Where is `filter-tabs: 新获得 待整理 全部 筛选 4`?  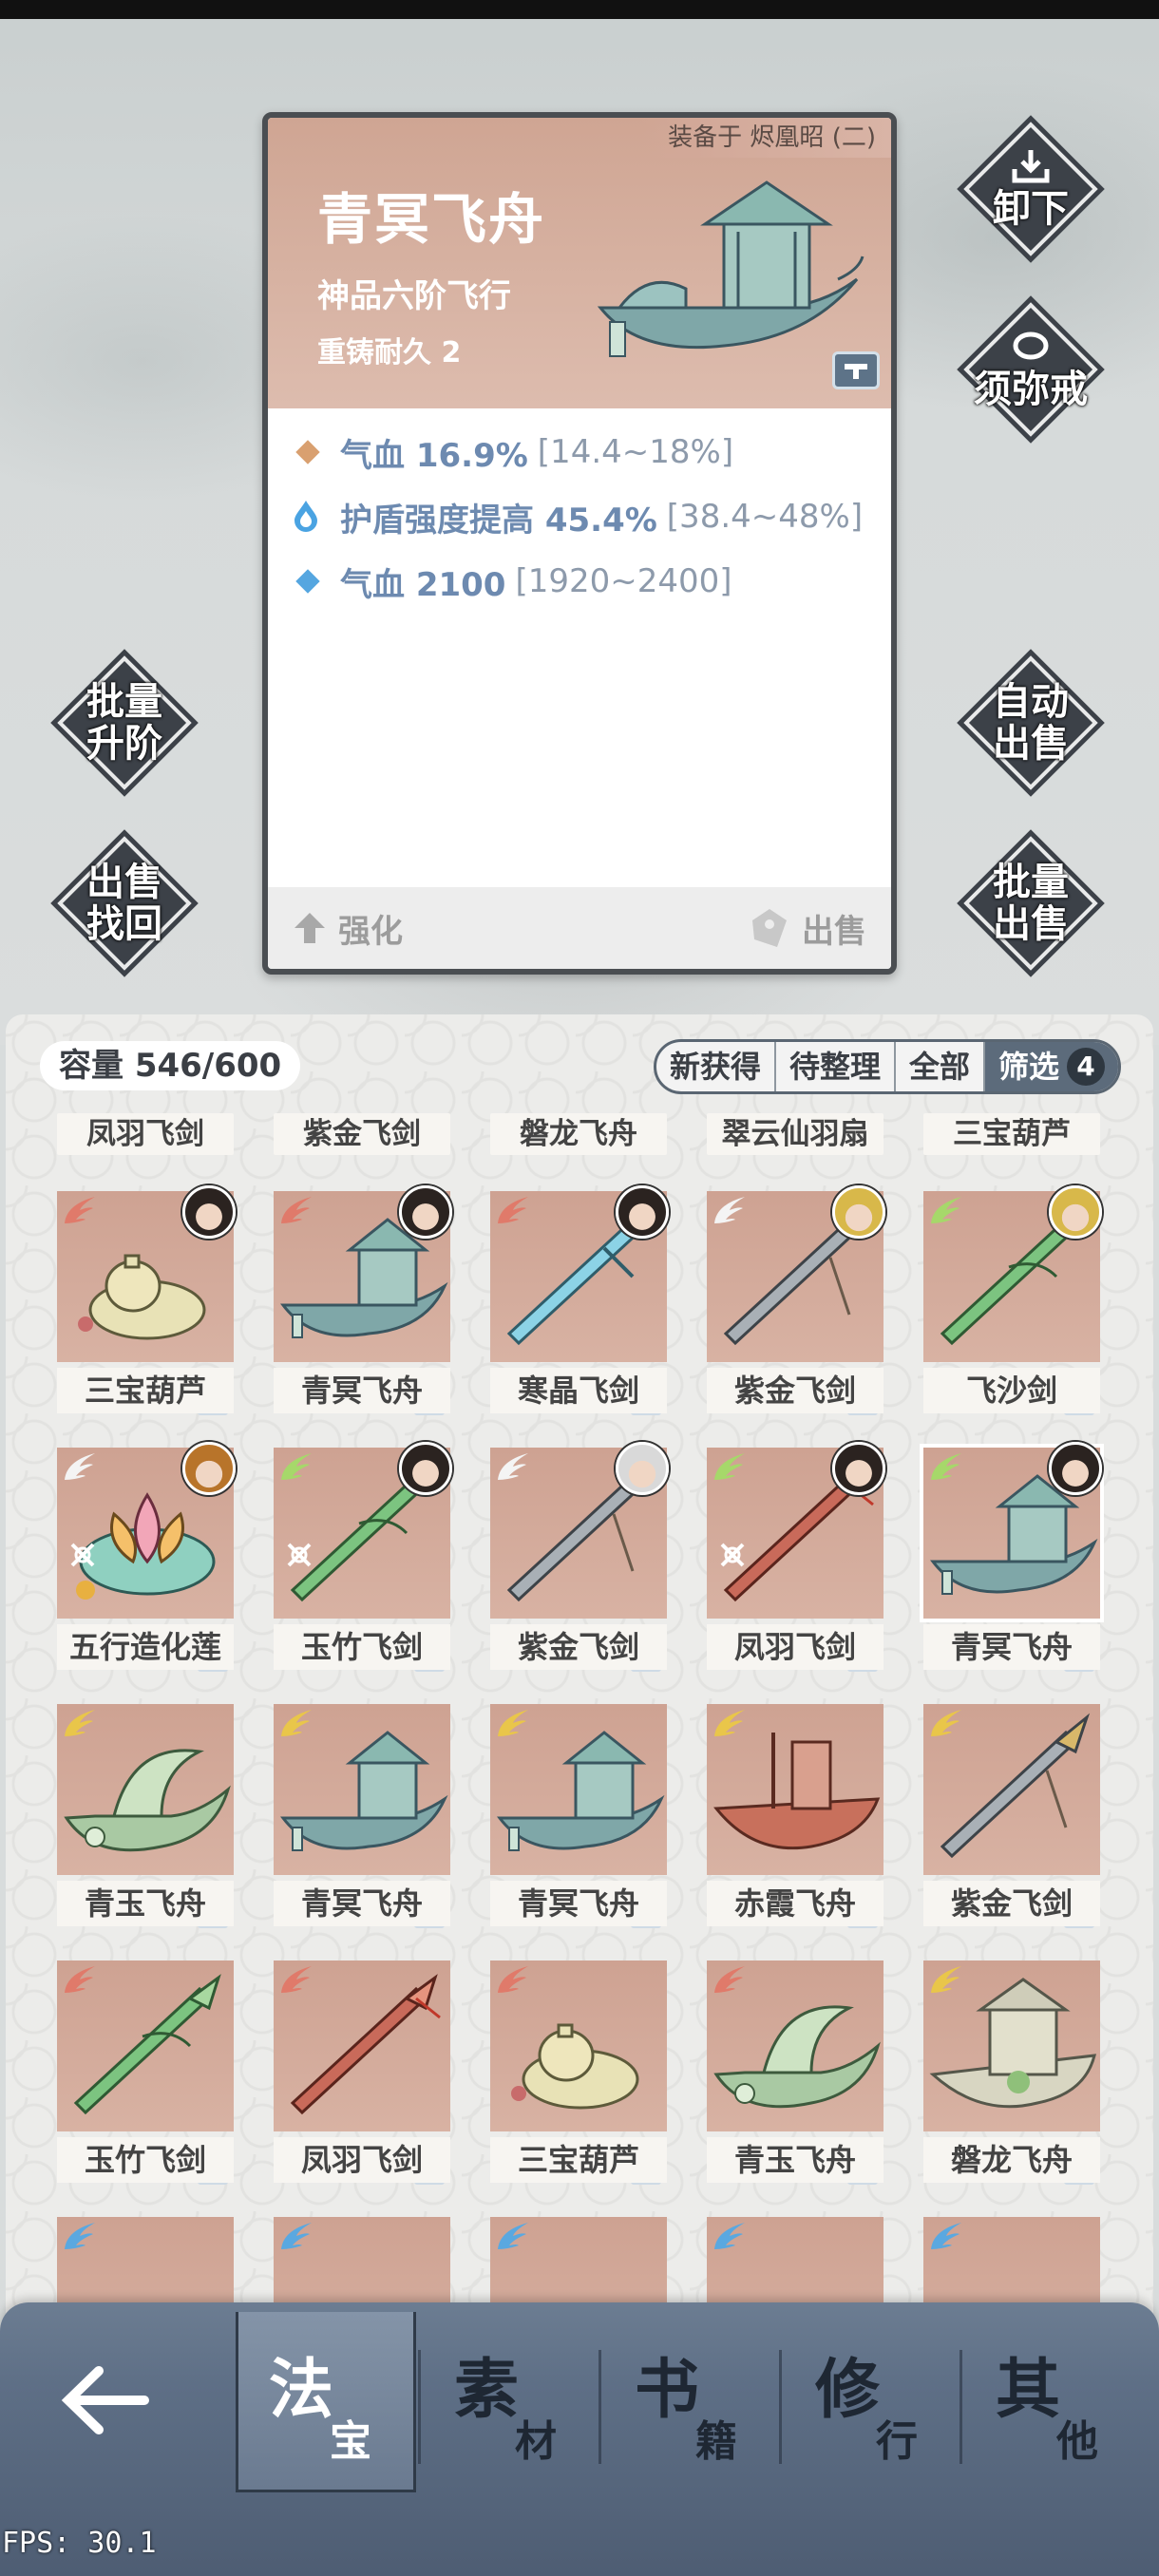 filter-tabs: 新获得 待整理 全部 筛选 4 is located at coordinates (887, 1066).